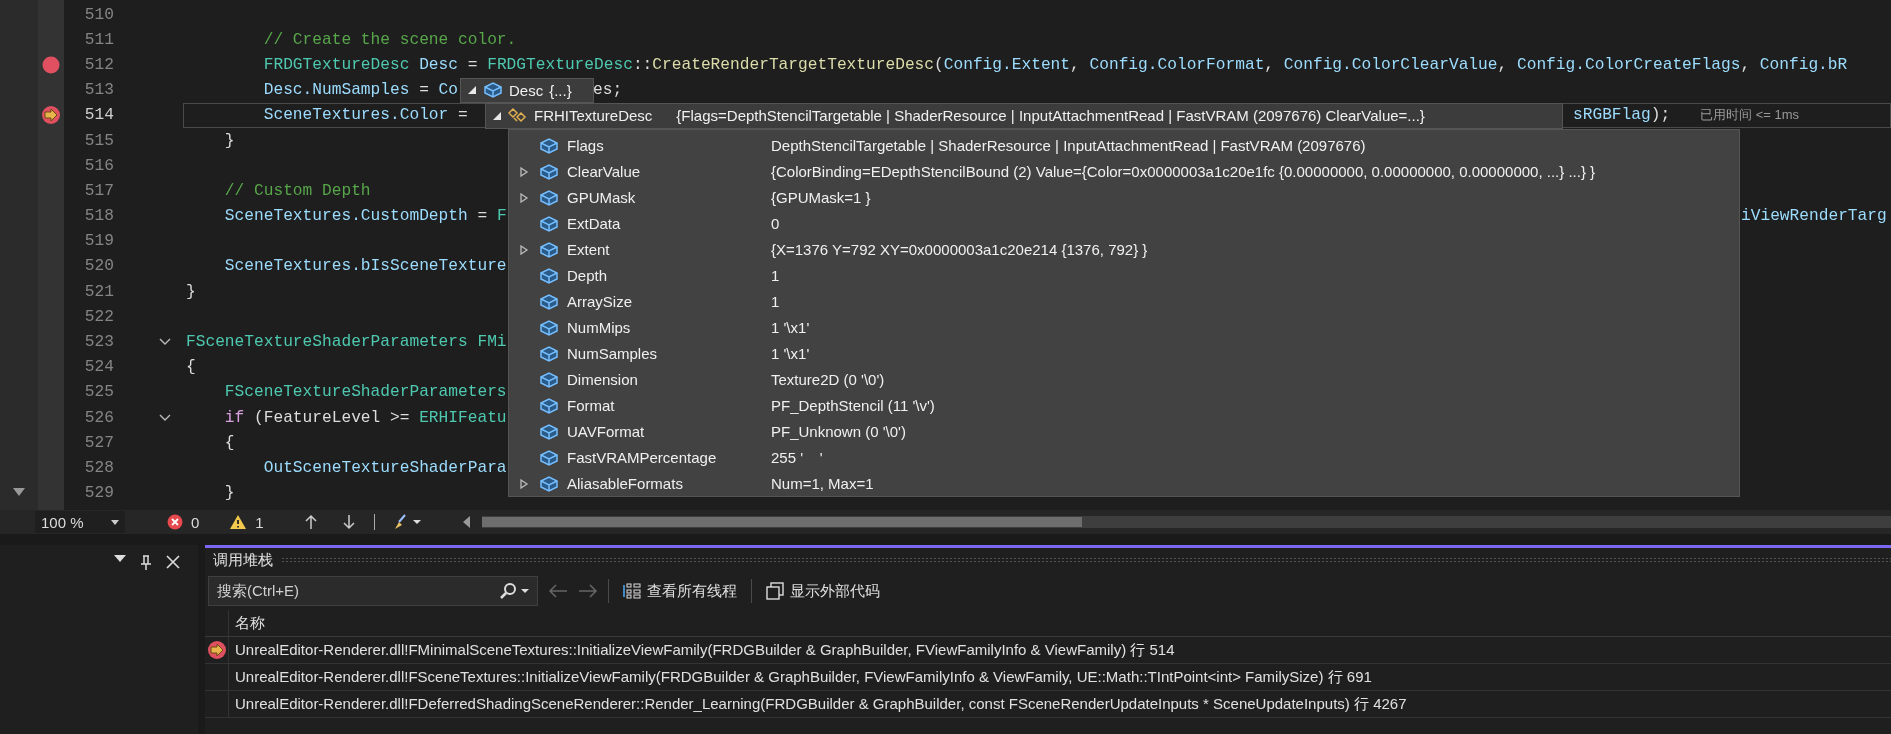 Image resolution: width=1891 pixels, height=734 pixels. What do you see at coordinates (98, 39) in the screenshot?
I see `line-number: 511` at bounding box center [98, 39].